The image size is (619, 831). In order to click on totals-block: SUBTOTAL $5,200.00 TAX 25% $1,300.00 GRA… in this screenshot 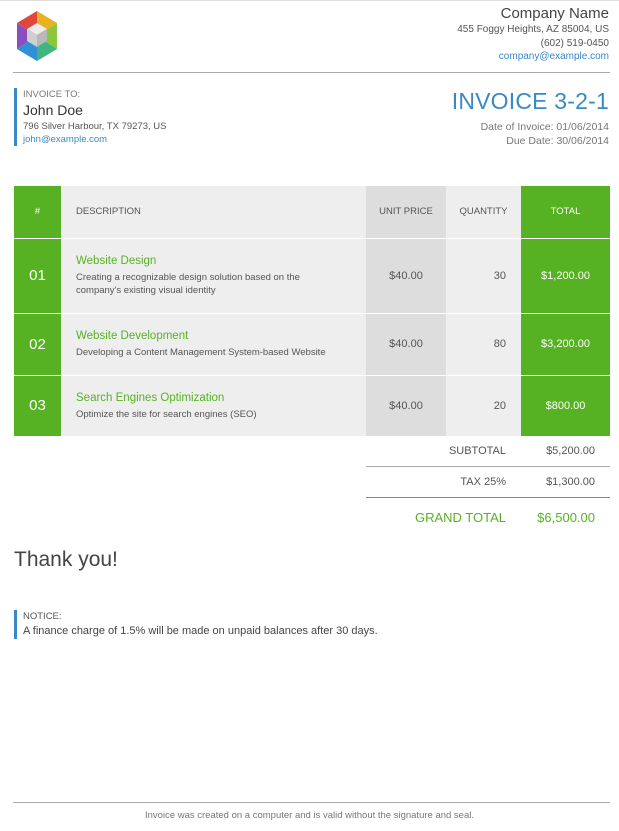, I will do `click(488, 485)`.